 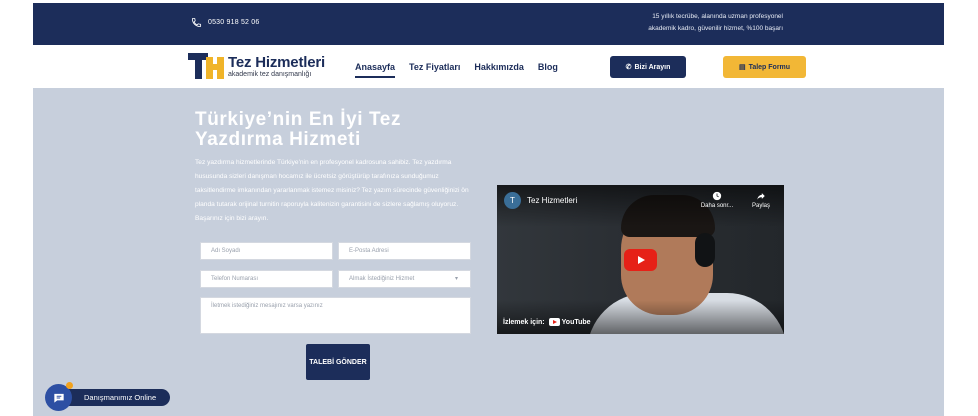 I want to click on logo-subtitle: akademik tez danışmanlığı, so click(x=270, y=74).